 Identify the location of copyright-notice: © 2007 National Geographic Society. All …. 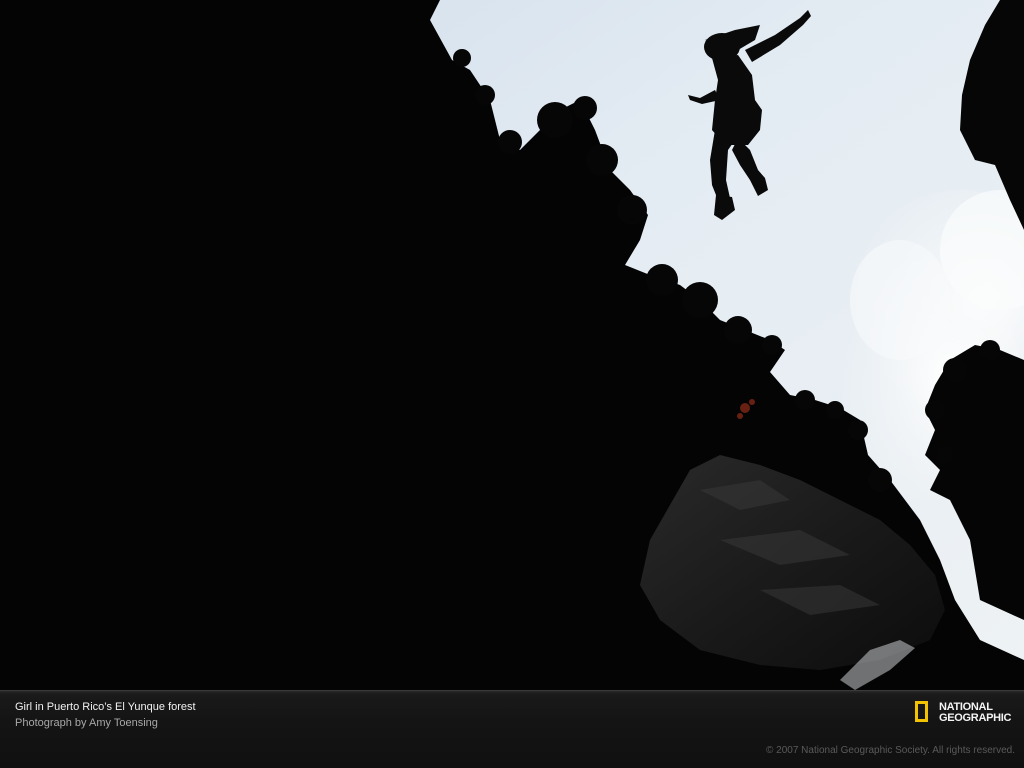
(890, 750).